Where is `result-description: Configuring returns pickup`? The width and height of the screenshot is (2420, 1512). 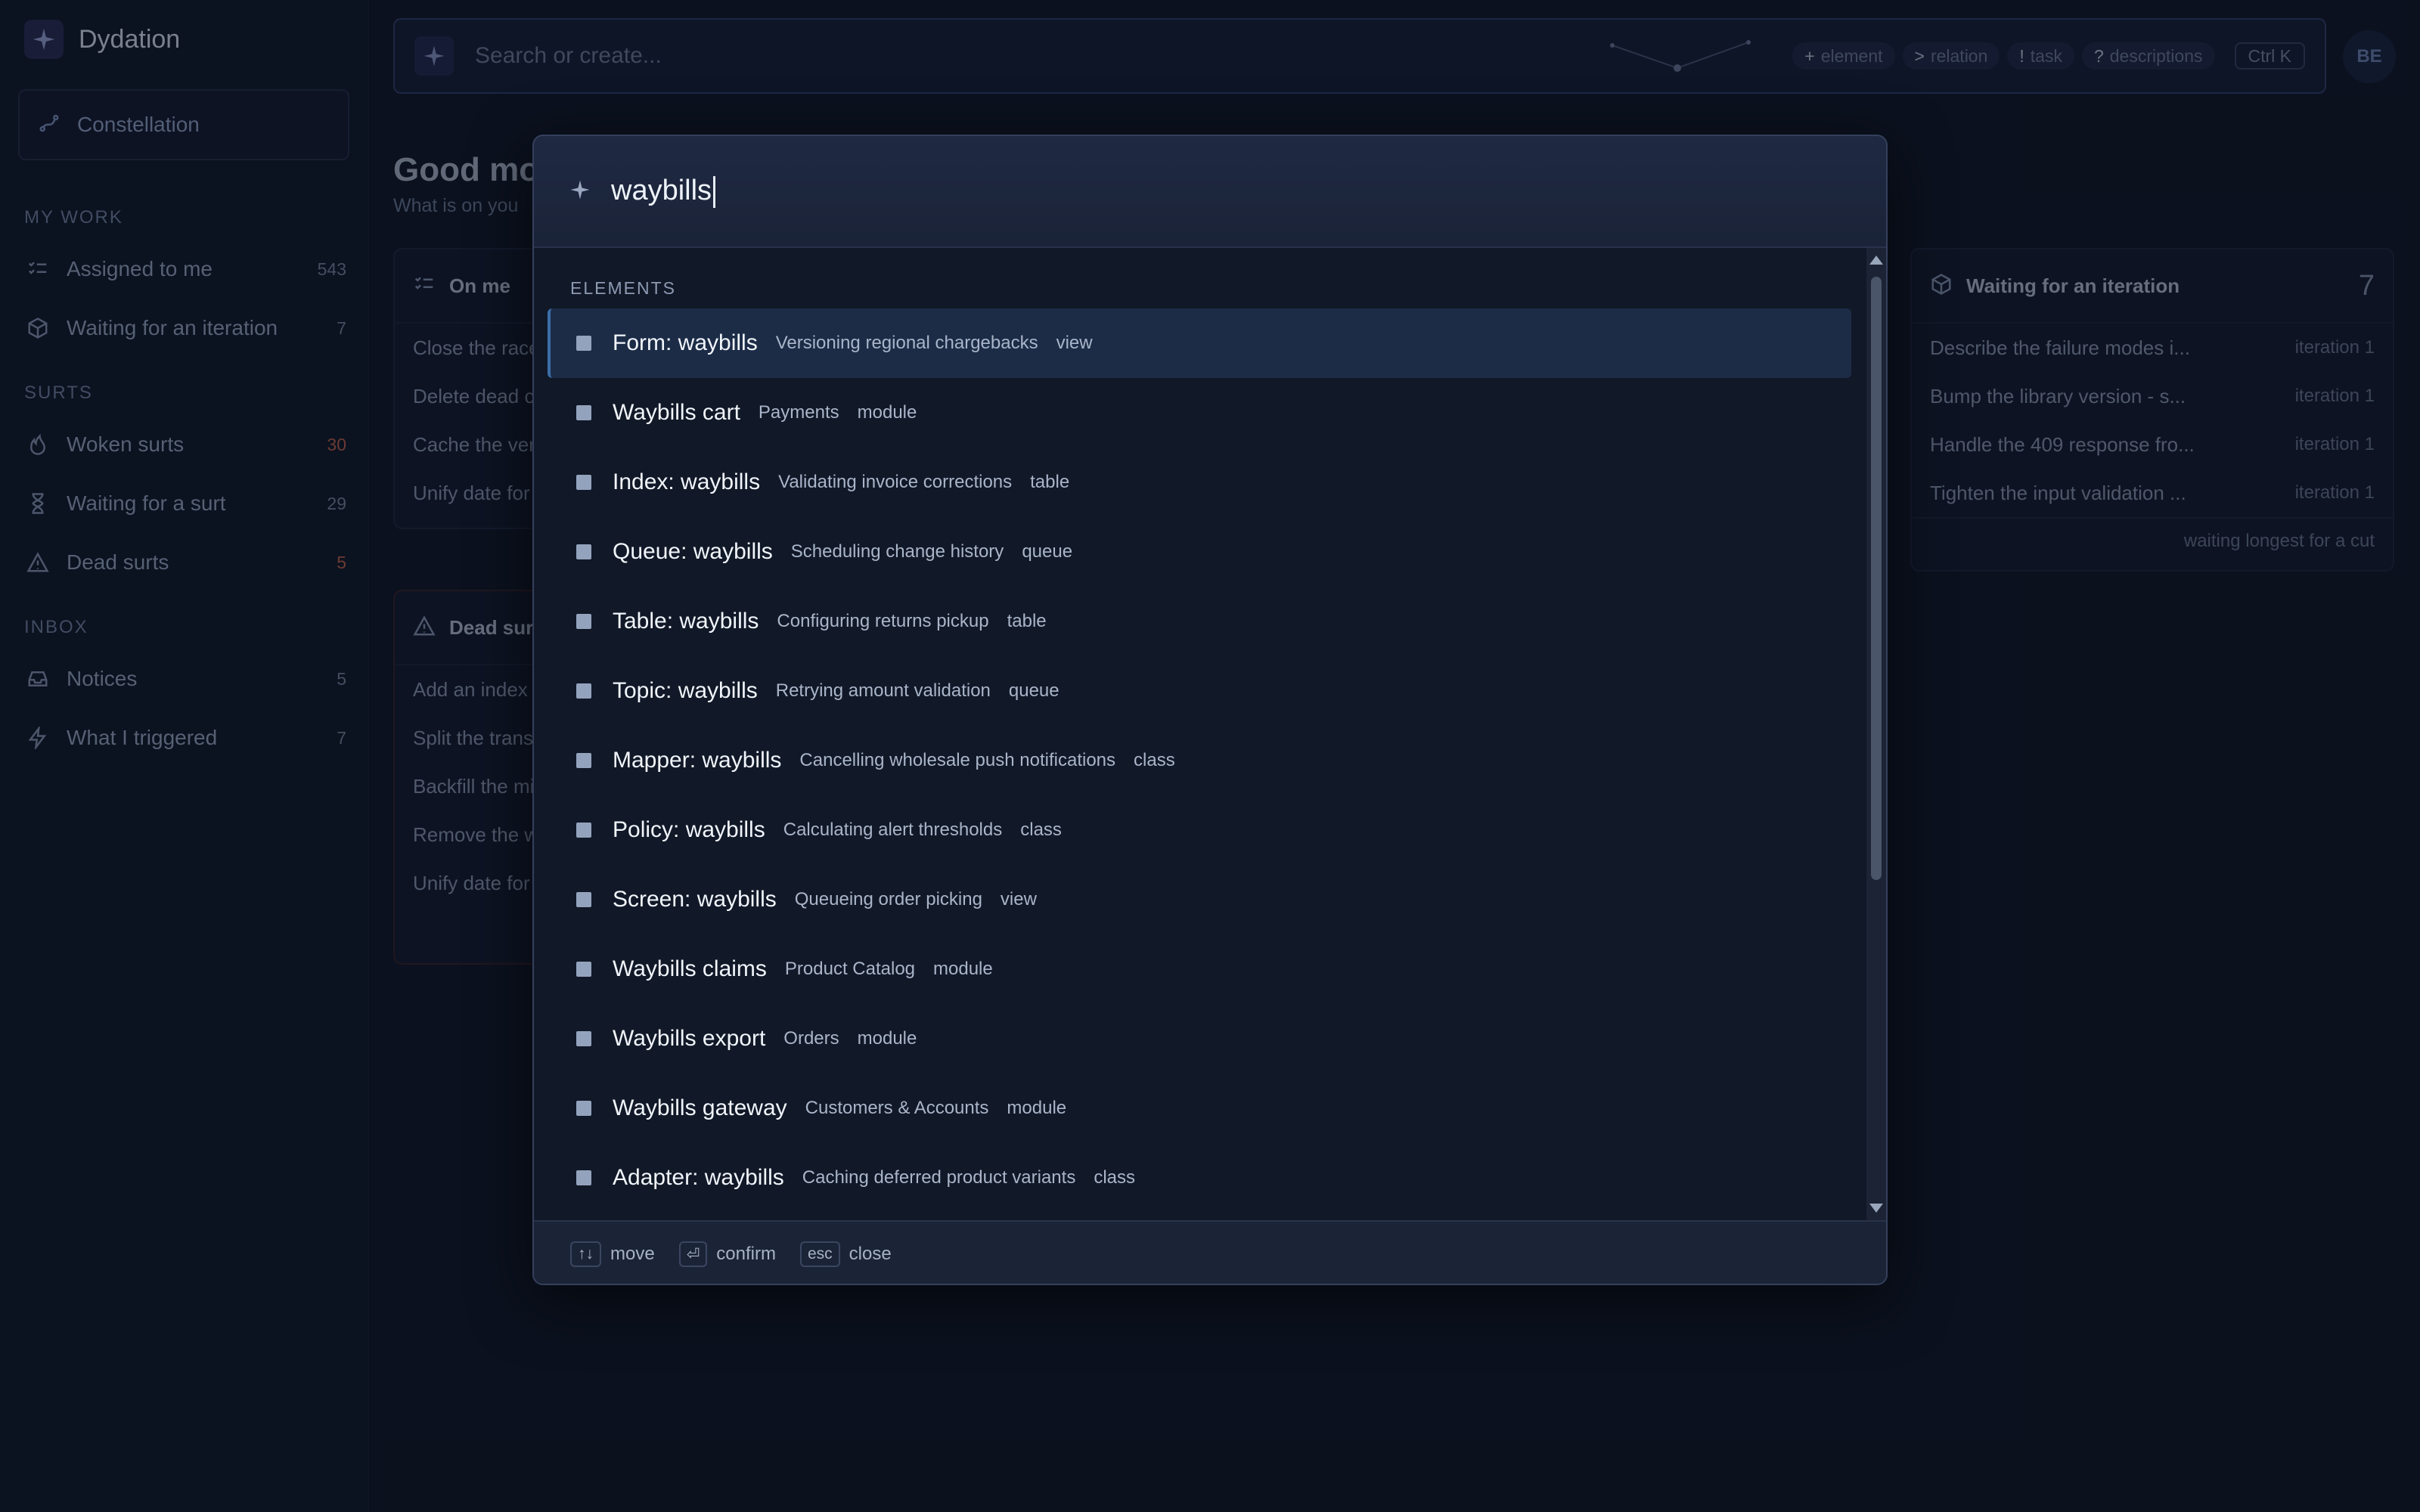 result-description: Configuring returns pickup is located at coordinates (883, 621).